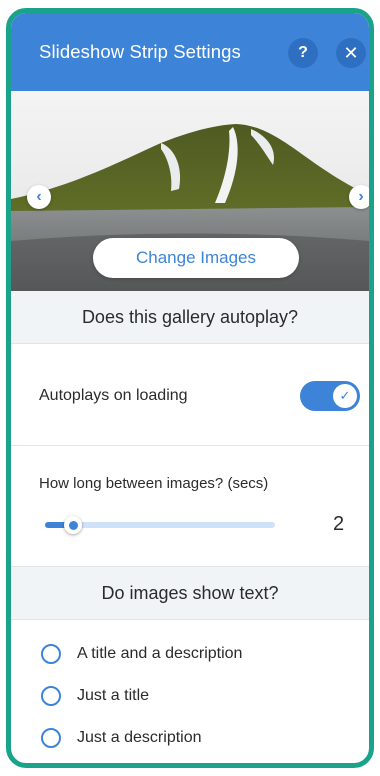  What do you see at coordinates (196, 258) in the screenshot?
I see `change-images-button: Change Images` at bounding box center [196, 258].